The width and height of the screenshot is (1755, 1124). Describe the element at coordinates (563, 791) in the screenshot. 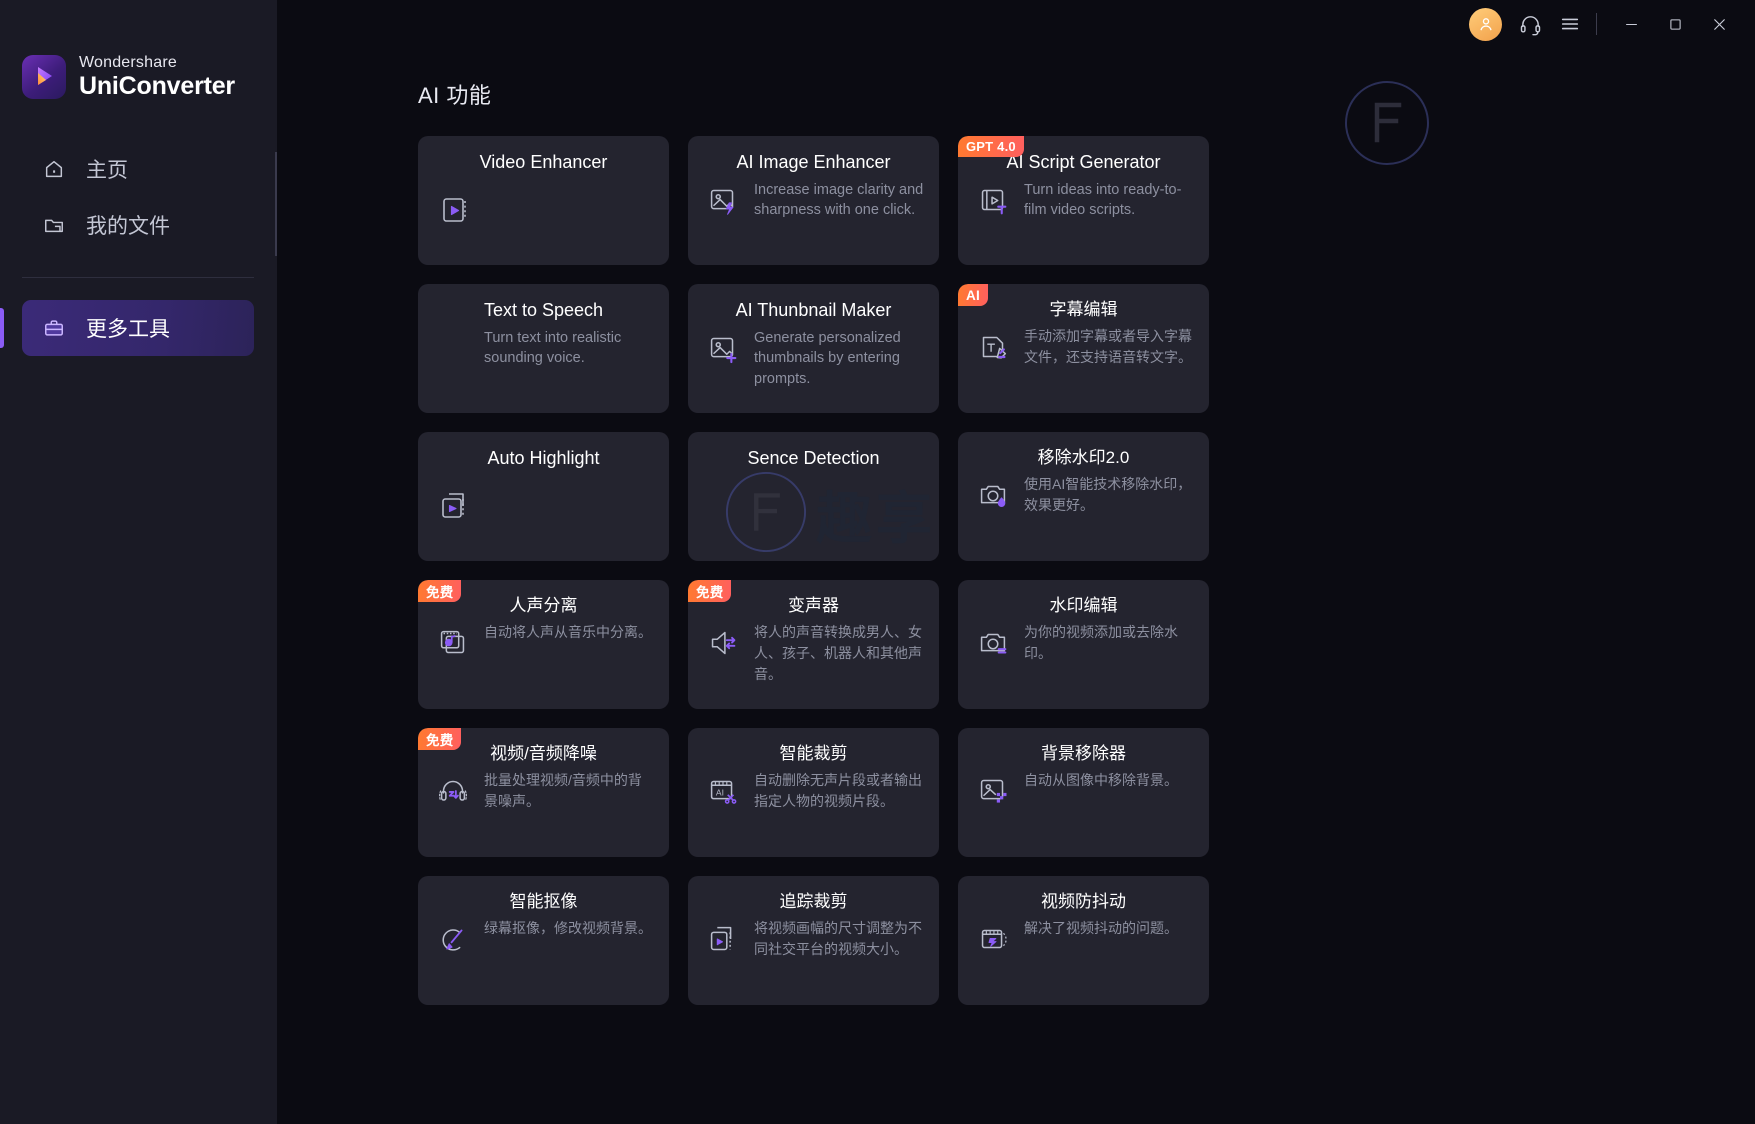

I see `card-description: 批量处理视频/音频中的背景噪声。` at that location.